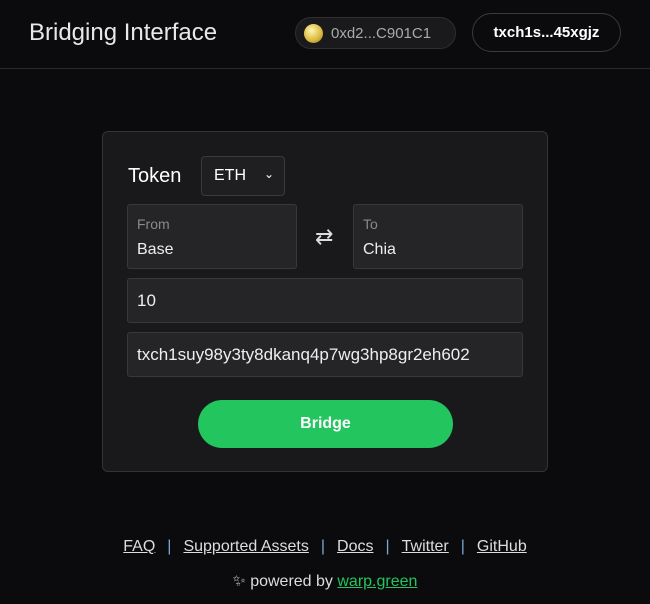 The image size is (650, 604). I want to click on token-label: Token, so click(155, 176).